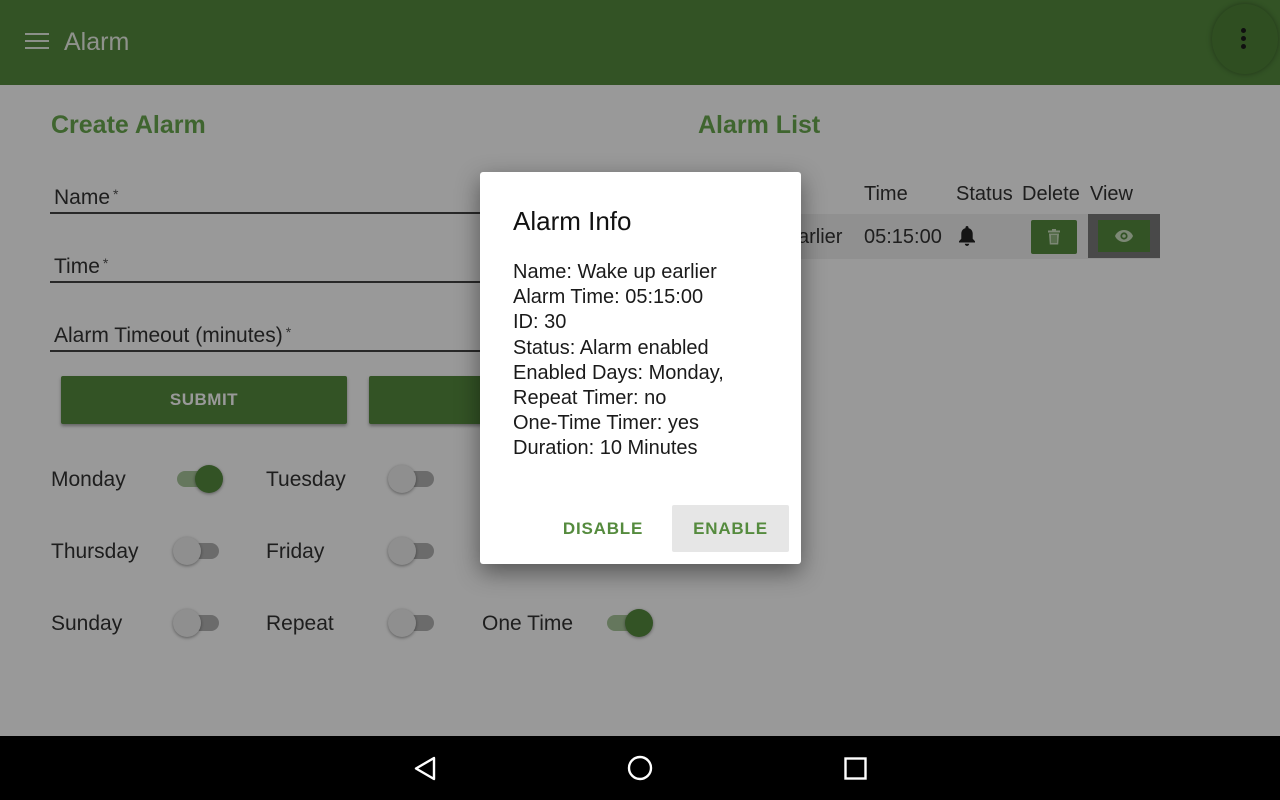 This screenshot has width=1280, height=800. What do you see at coordinates (603, 528) in the screenshot?
I see `disable-button: DISABLE` at bounding box center [603, 528].